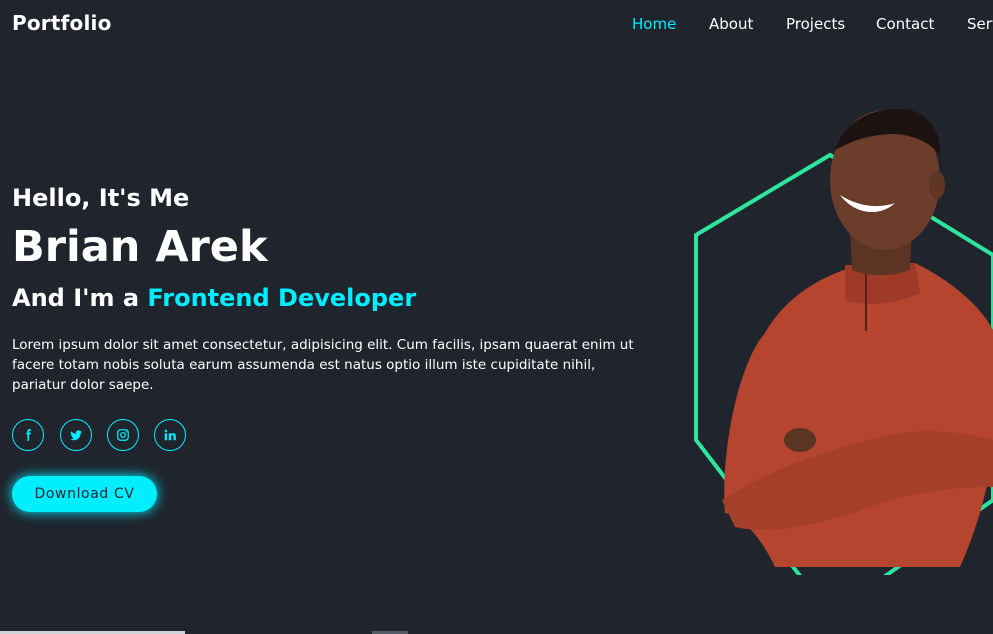 The height and width of the screenshot is (634, 993). I want to click on facebook-icon, so click(28, 435).